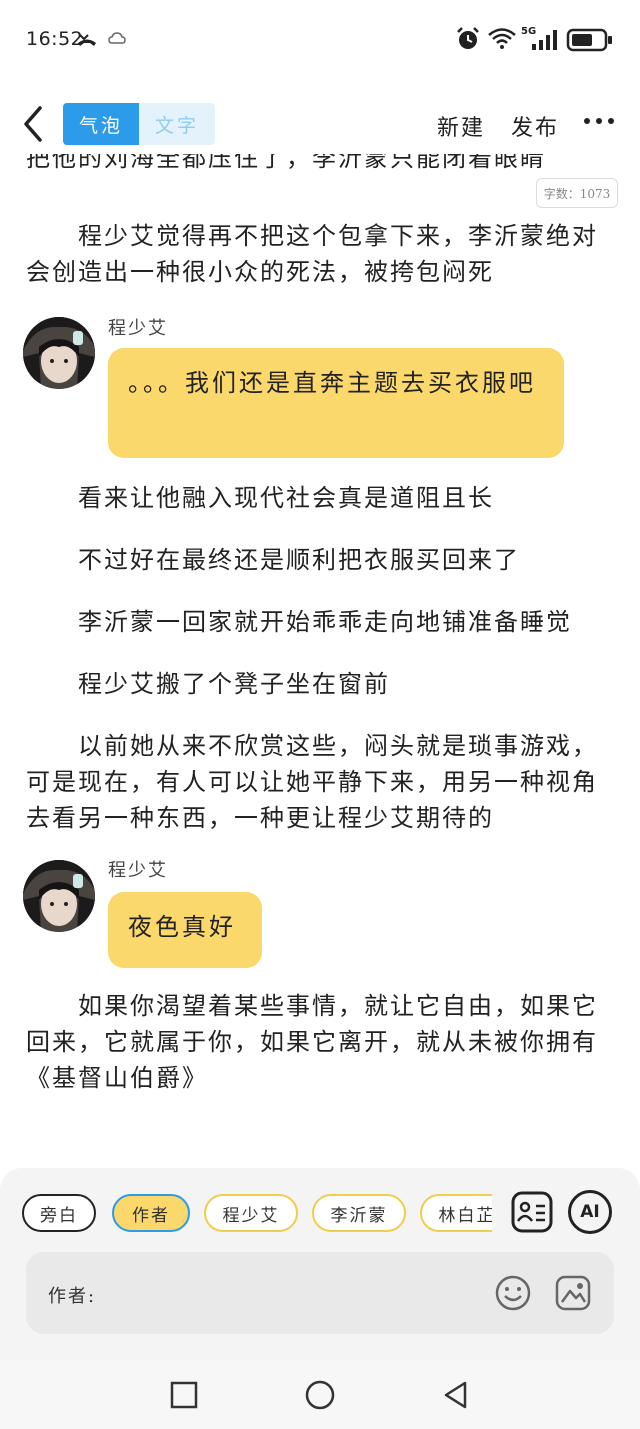  I want to click on alarm-icon, so click(468, 38).